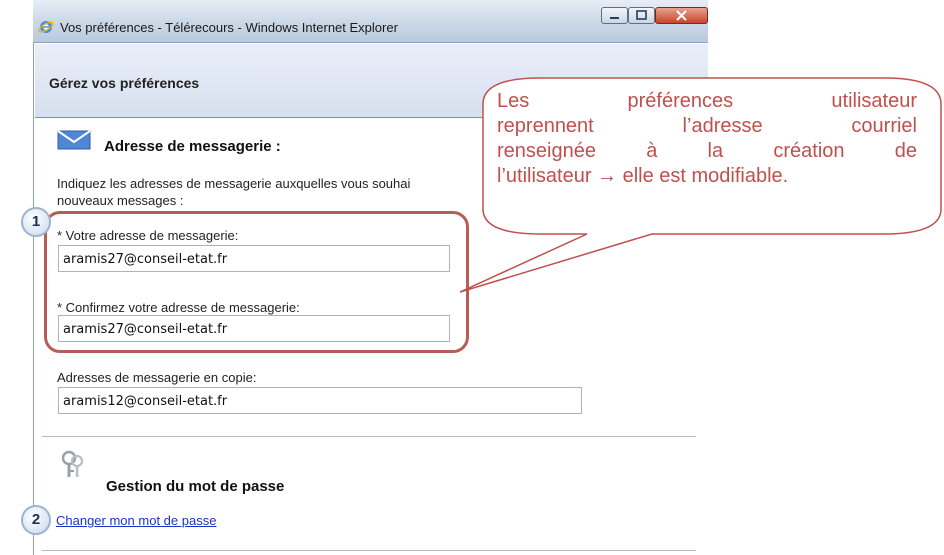 The width and height of the screenshot is (944, 555). I want to click on callout-line4: l’utilisateur → elle est modifiable., so click(643, 176).